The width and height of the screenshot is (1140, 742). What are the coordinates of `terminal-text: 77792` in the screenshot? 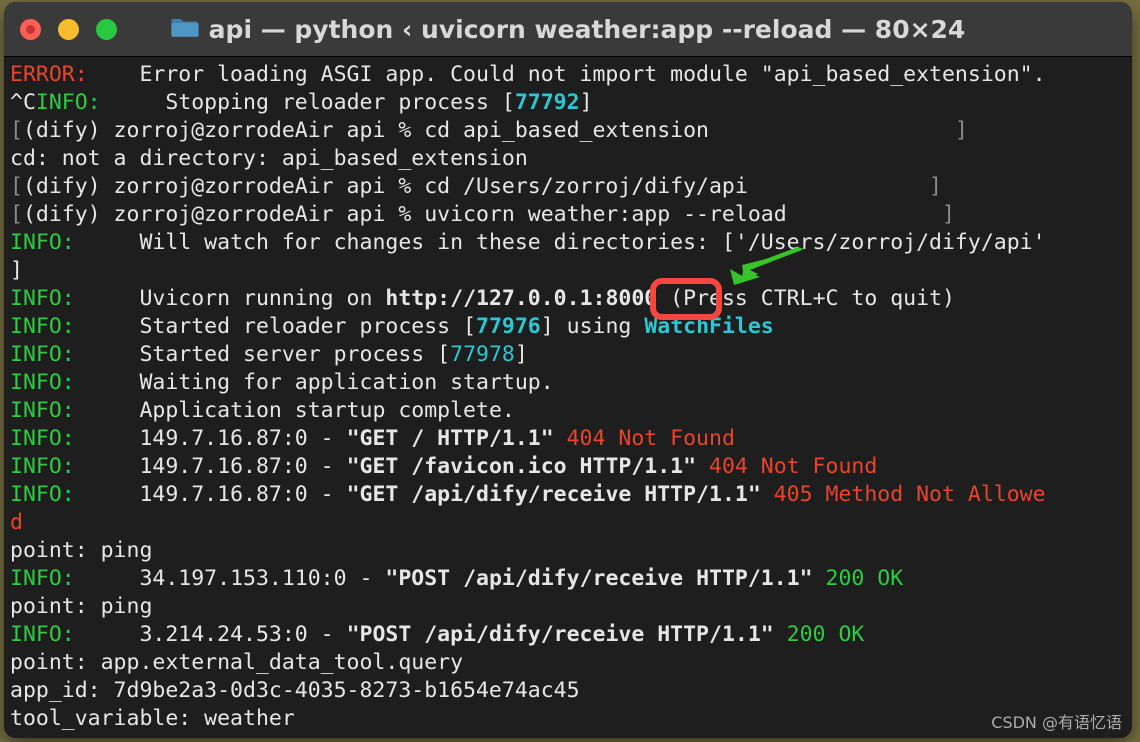 It's located at (547, 102).